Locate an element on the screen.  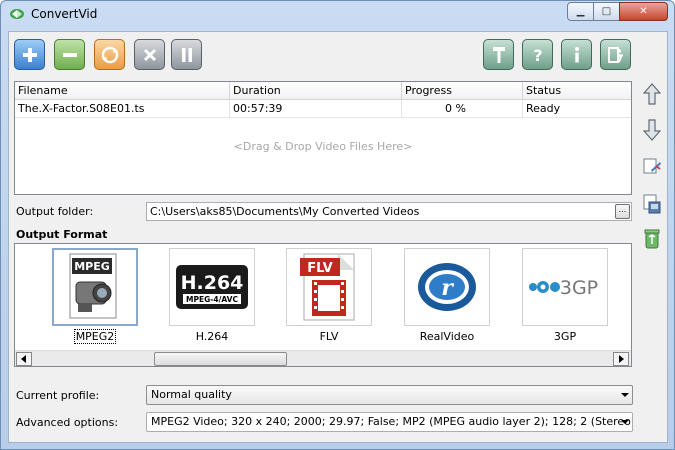
cell-progress: 0 % is located at coordinates (462, 108).